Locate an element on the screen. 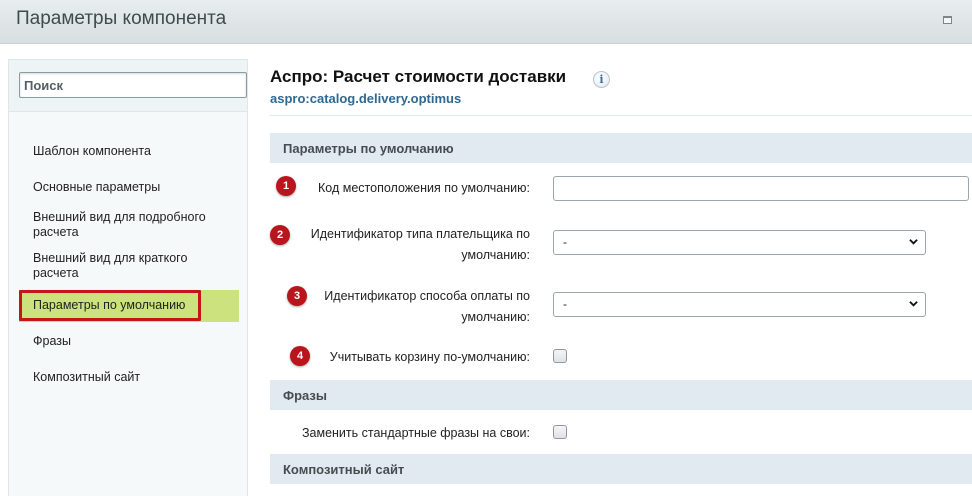 Image resolution: width=972 pixels, height=496 pixels. section-title: Композитный сайт is located at coordinates (344, 469).